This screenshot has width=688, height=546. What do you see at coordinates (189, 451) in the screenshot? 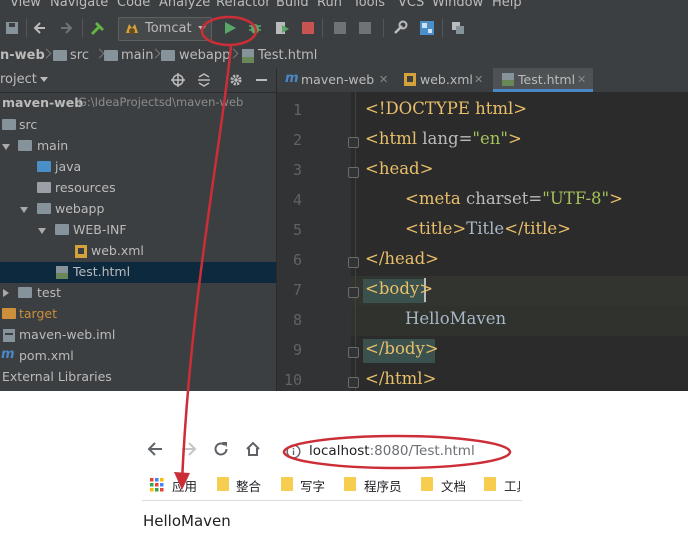
I see `forward-arrow-icon` at bounding box center [189, 451].